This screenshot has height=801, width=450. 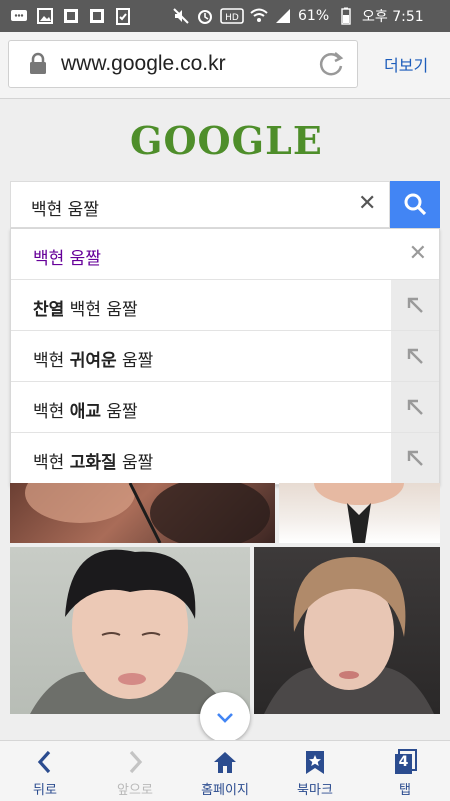 I want to click on suggestion-text: 백현 움짤, so click(x=67, y=259).